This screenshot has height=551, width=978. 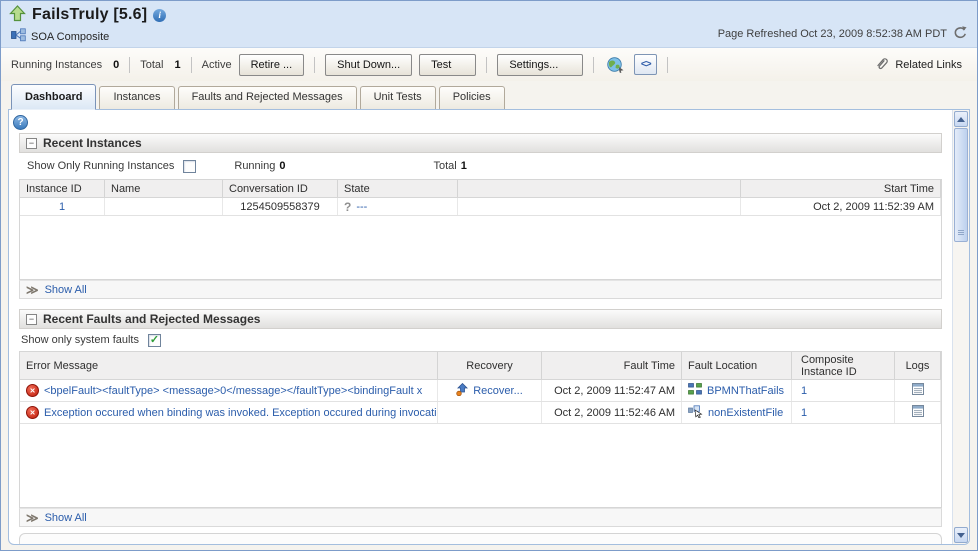 I want to click on info-icon, so click(x=160, y=15).